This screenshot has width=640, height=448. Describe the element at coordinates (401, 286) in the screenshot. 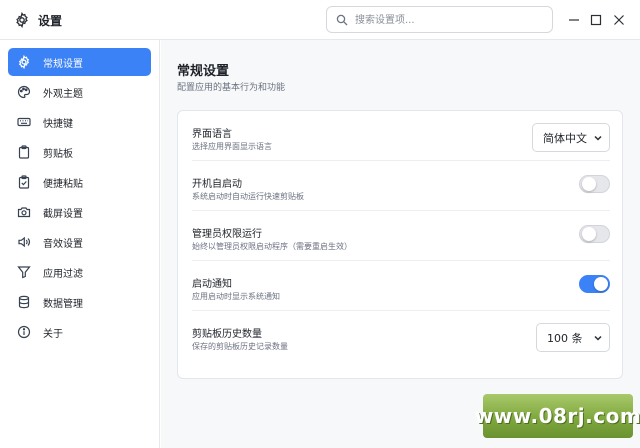

I see `setting-row-notification: 启动通知 应用启动时显示系统通知` at that location.